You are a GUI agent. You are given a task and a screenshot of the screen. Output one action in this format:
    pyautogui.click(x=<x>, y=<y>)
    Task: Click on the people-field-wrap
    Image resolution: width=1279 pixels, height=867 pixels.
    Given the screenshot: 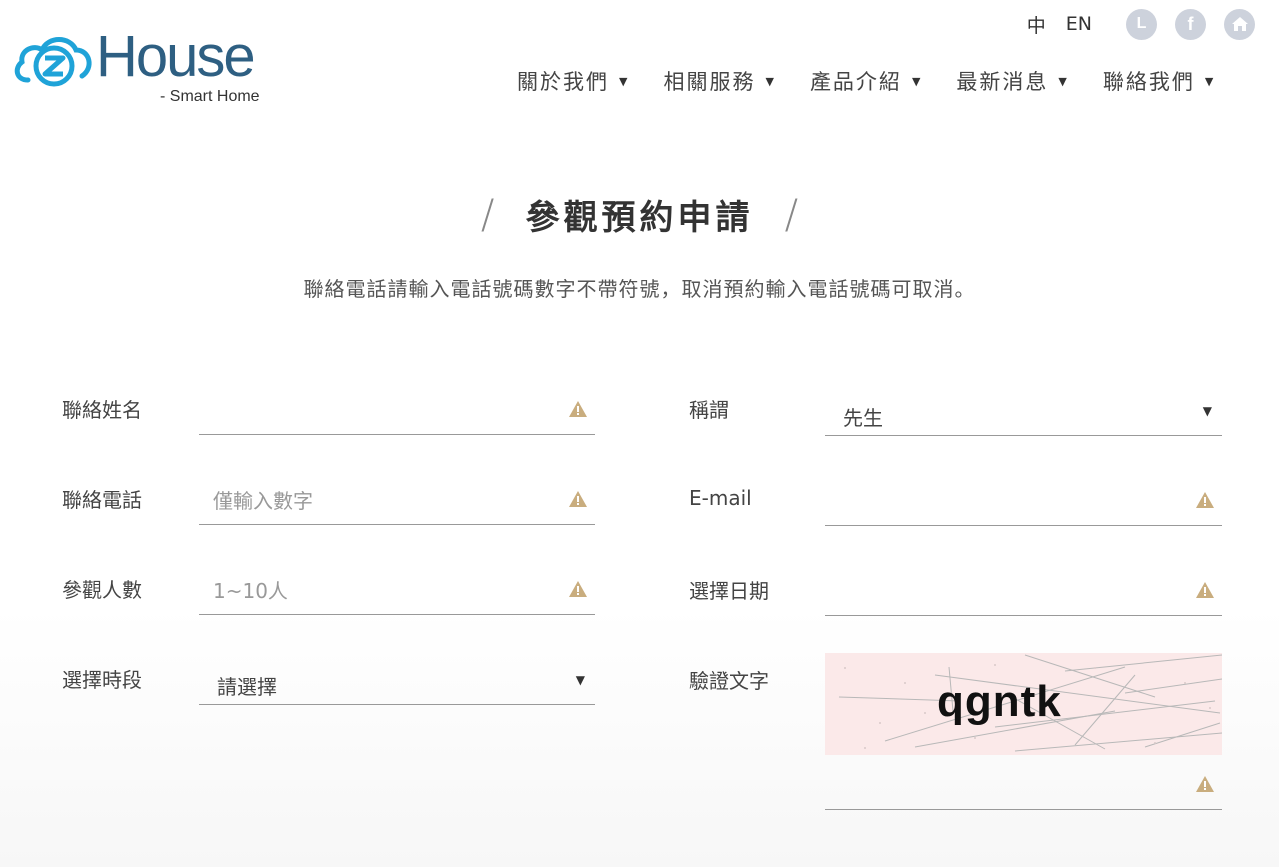 What is the action you would take?
    pyautogui.click(x=397, y=592)
    